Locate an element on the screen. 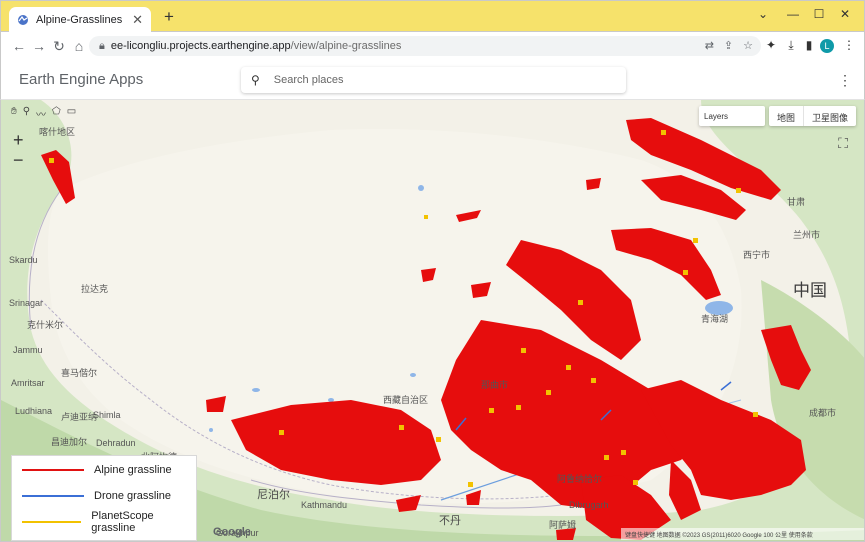 The image size is (865, 542). place-label: 阿萨姆 is located at coordinates (563, 525).